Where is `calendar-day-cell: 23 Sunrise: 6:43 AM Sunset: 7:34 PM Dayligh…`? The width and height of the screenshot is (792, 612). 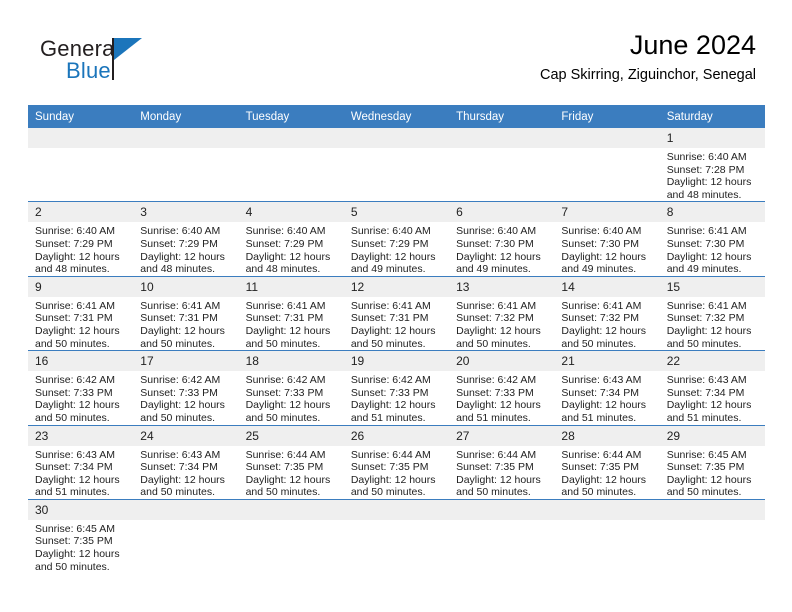 calendar-day-cell: 23 Sunrise: 6:43 AM Sunset: 7:34 PM Dayligh… is located at coordinates (81, 462).